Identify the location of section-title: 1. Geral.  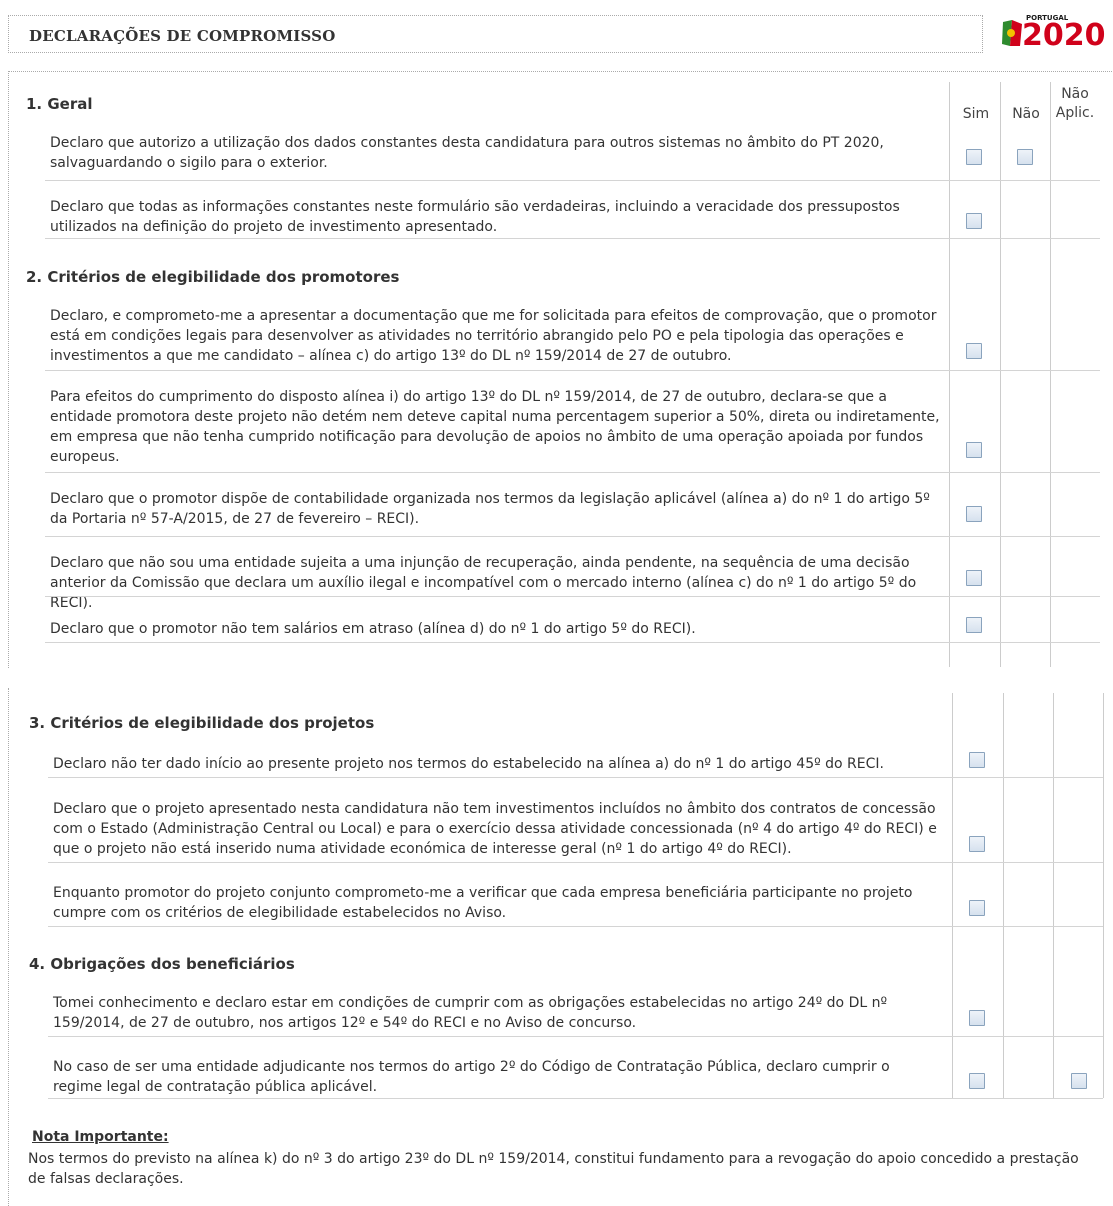
(59, 104).